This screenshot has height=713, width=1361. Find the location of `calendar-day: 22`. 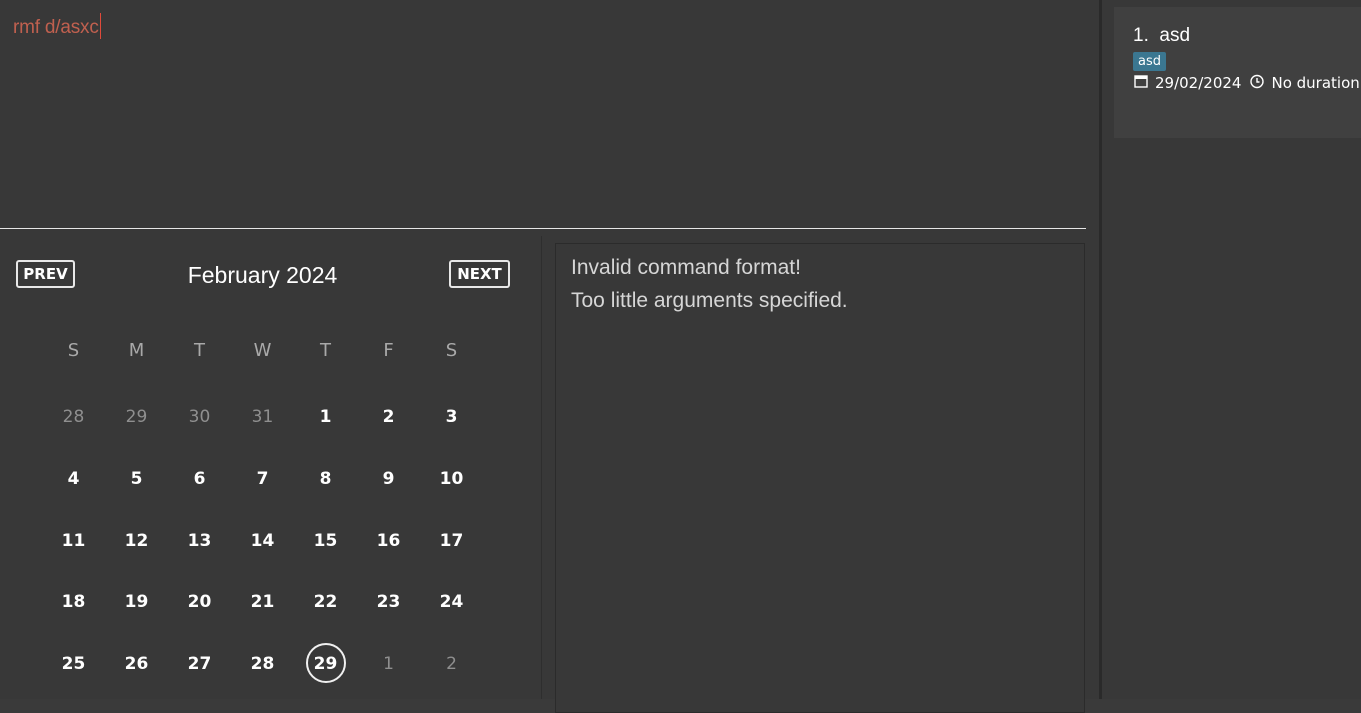

calendar-day: 22 is located at coordinates (325, 613).